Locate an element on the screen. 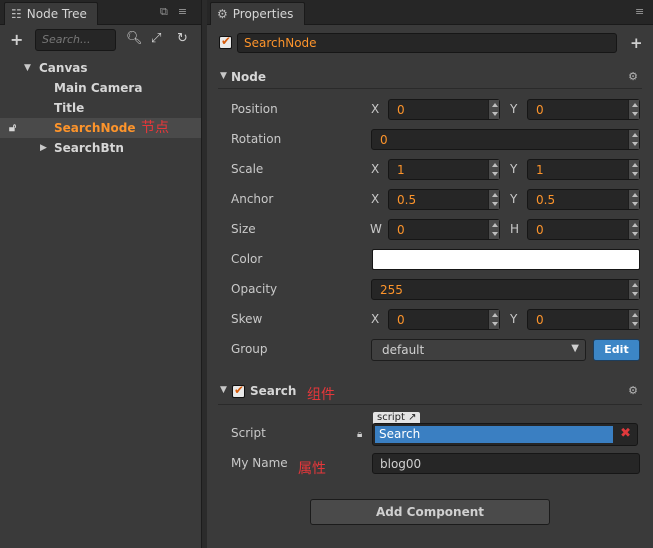 Image resolution: width=653 pixels, height=548 pixels. tab-properties-label: Properties is located at coordinates (263, 14).